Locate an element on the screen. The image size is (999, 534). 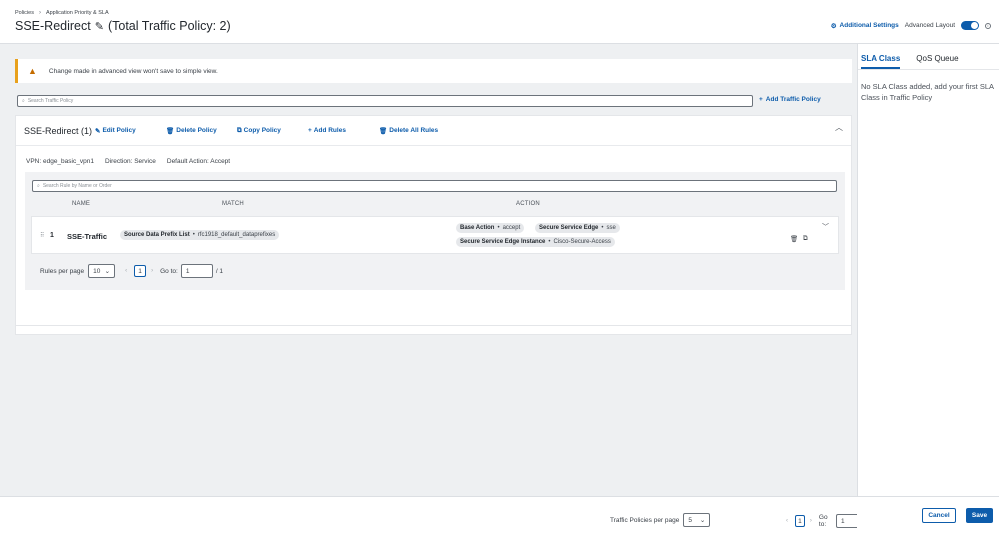
advanced-layout-label: Advanced Layout is located at coordinates (929, 25).